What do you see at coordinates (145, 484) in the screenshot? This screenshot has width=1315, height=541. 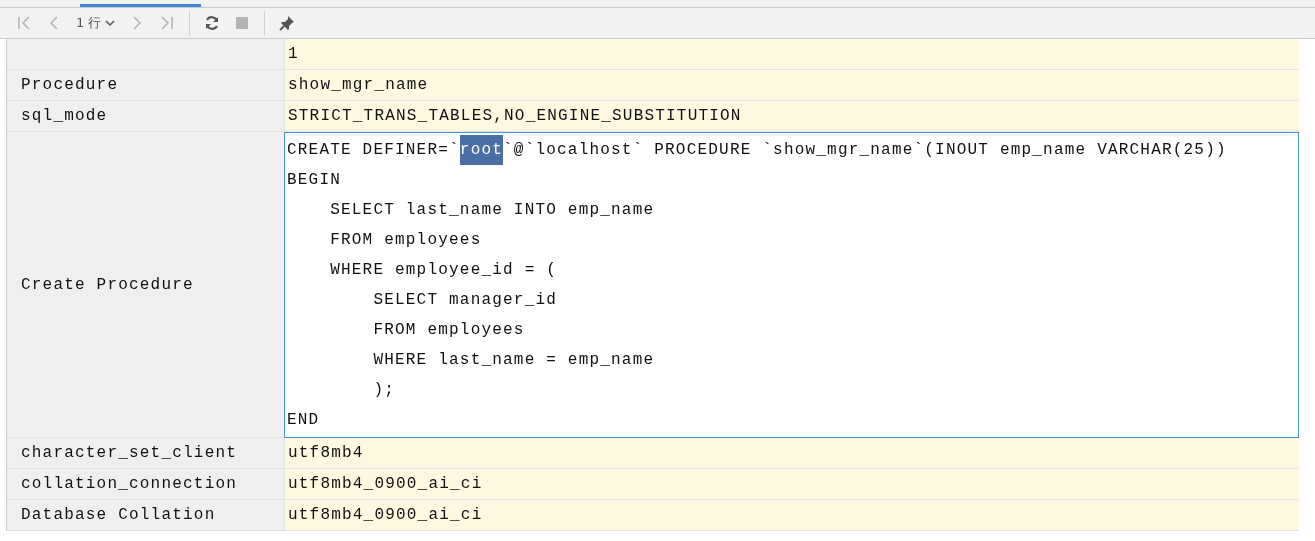 I see `row-label: collation_connection` at bounding box center [145, 484].